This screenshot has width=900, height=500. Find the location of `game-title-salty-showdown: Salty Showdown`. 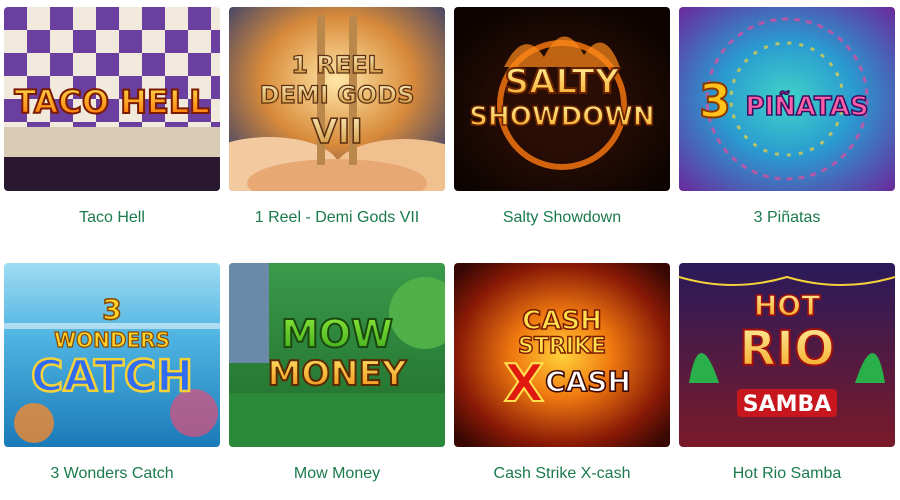

game-title-salty-showdown: Salty Showdown is located at coordinates (562, 218).